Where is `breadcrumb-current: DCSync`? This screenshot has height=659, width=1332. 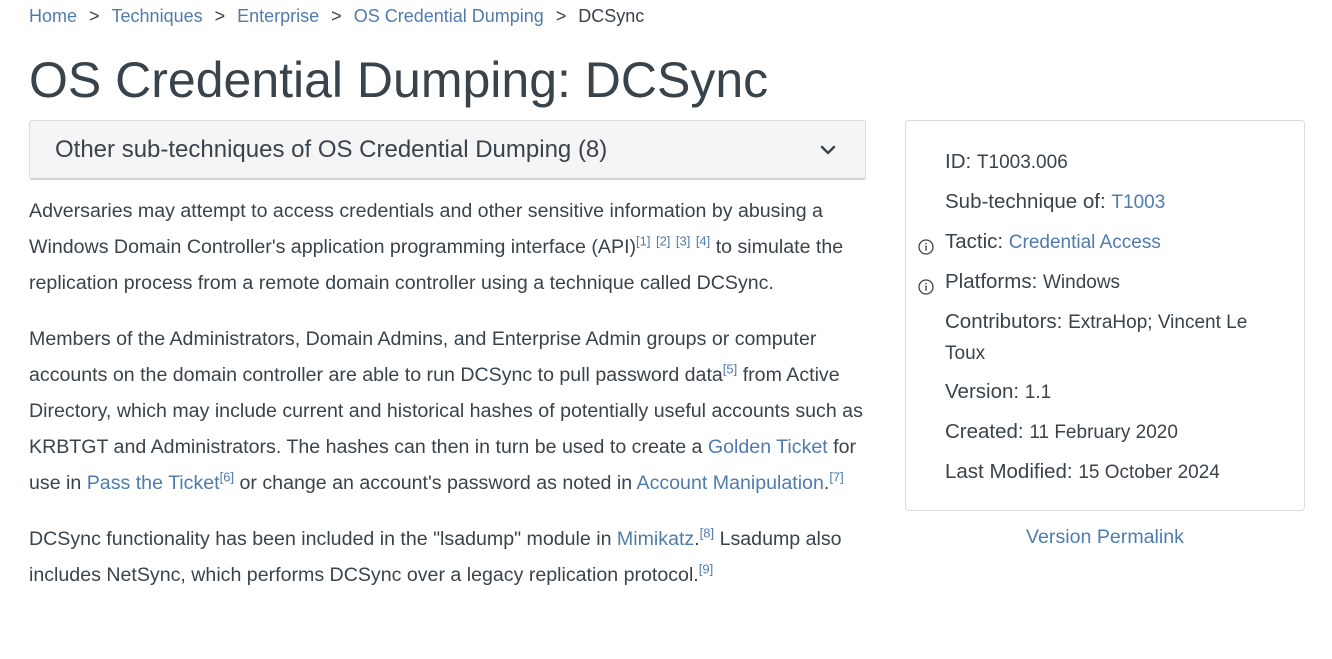
breadcrumb-current: DCSync is located at coordinates (611, 16).